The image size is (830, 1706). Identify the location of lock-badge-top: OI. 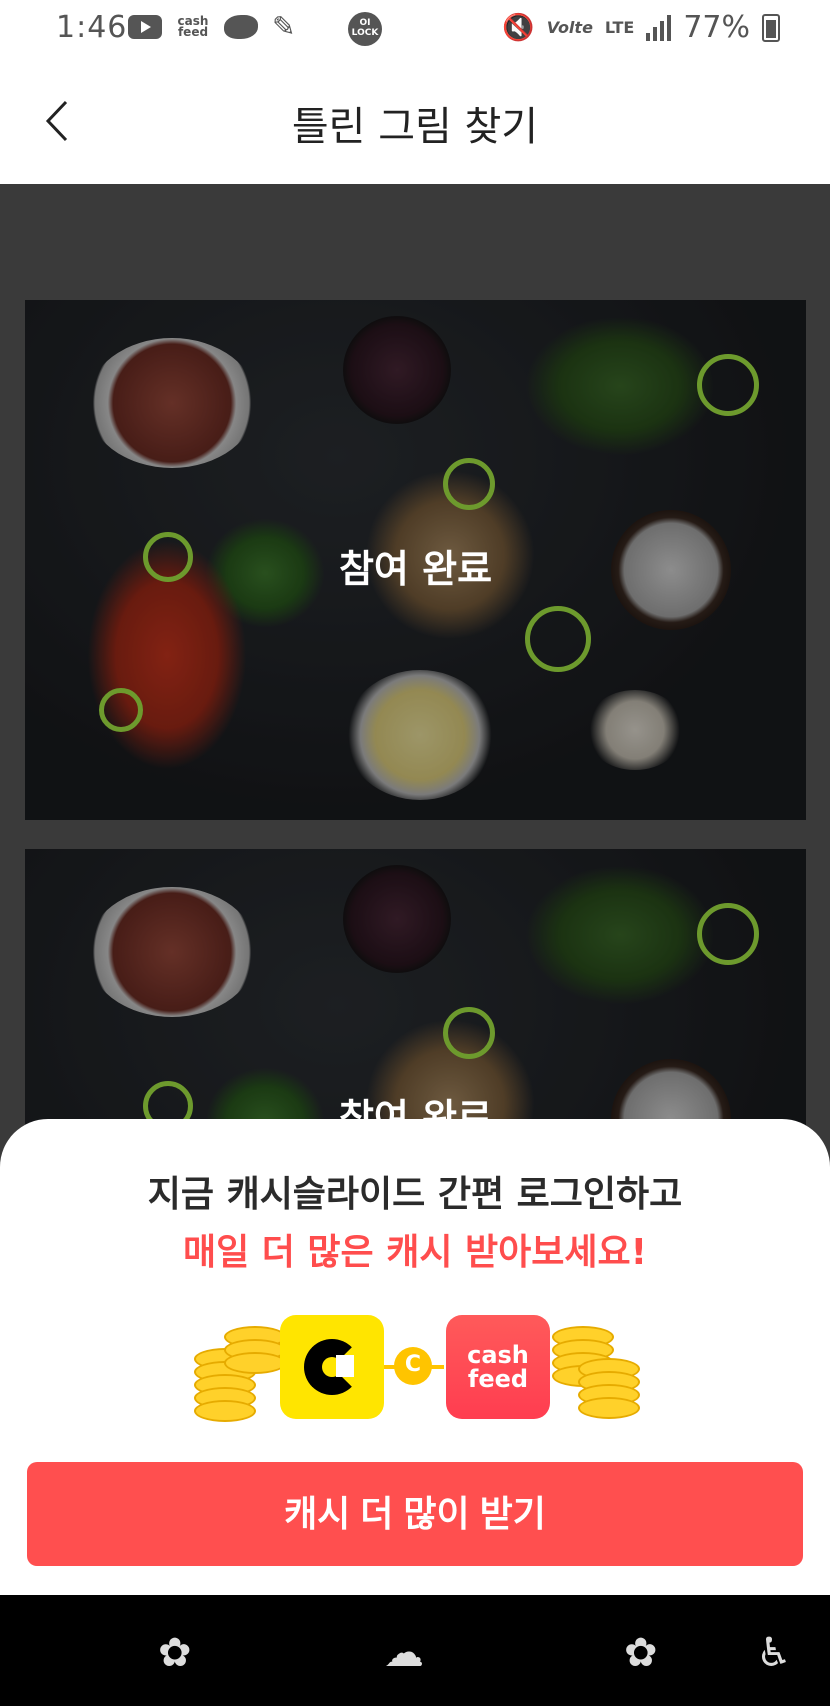
(365, 23).